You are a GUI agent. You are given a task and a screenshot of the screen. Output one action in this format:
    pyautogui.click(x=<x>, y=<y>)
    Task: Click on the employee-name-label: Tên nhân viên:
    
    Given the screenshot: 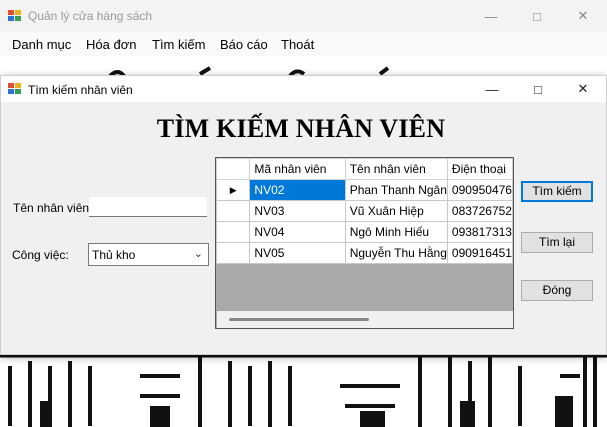 What is the action you would take?
    pyautogui.click(x=53, y=208)
    